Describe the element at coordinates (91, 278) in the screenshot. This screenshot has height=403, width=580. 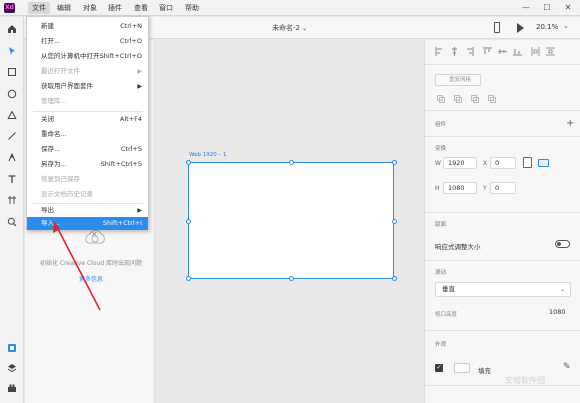
I see `more-info-link: 更多信息` at that location.